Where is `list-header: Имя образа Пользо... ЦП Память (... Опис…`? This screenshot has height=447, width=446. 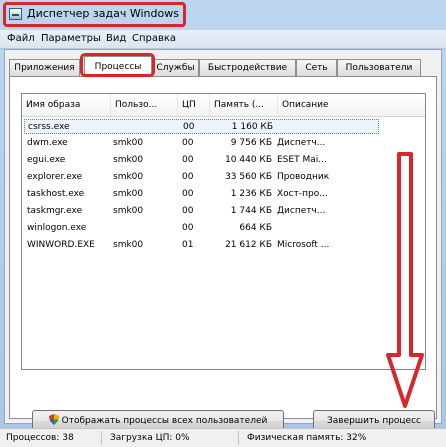
list-header: Имя образа Пользо... ЦП Память (... Опис… is located at coordinates (223, 105).